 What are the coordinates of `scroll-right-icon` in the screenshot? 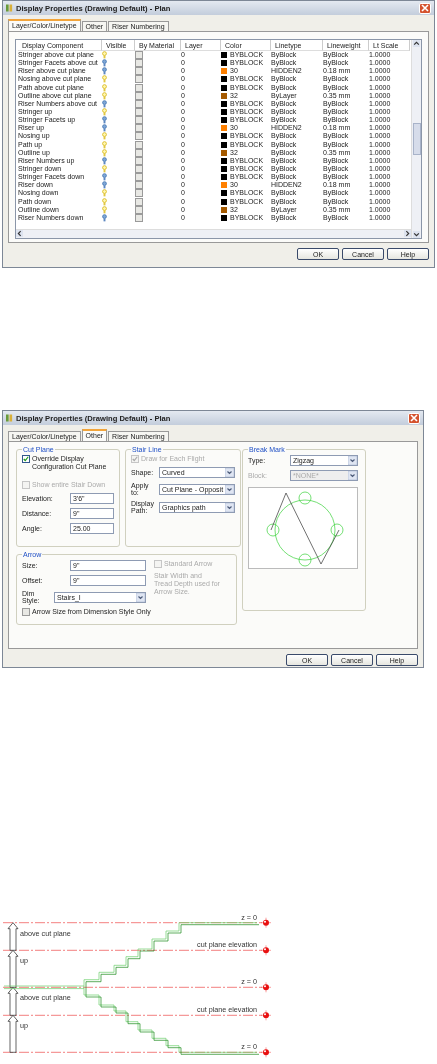 It's located at (407, 233).